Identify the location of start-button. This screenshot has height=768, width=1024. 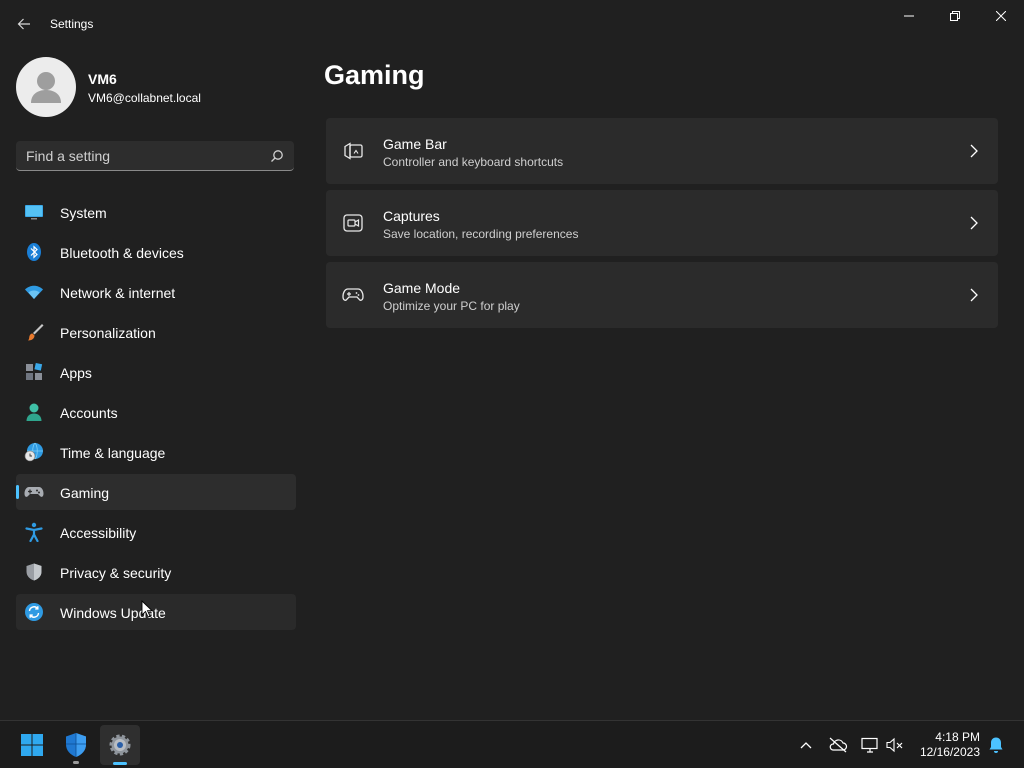
(32, 745).